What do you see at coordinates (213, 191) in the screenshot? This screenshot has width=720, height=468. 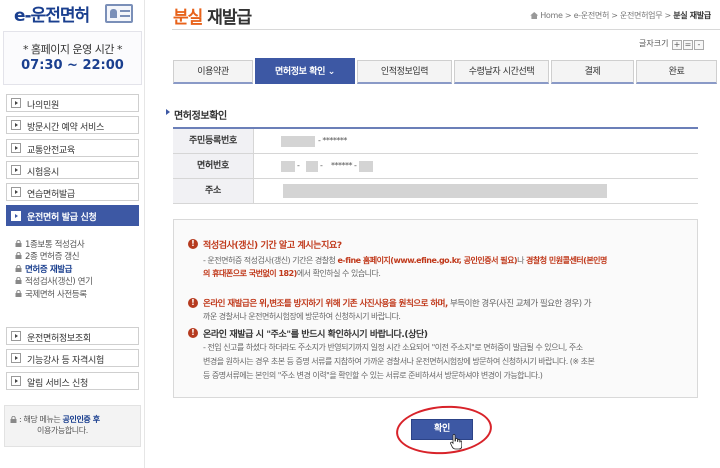 I see `address-label: 주소` at bounding box center [213, 191].